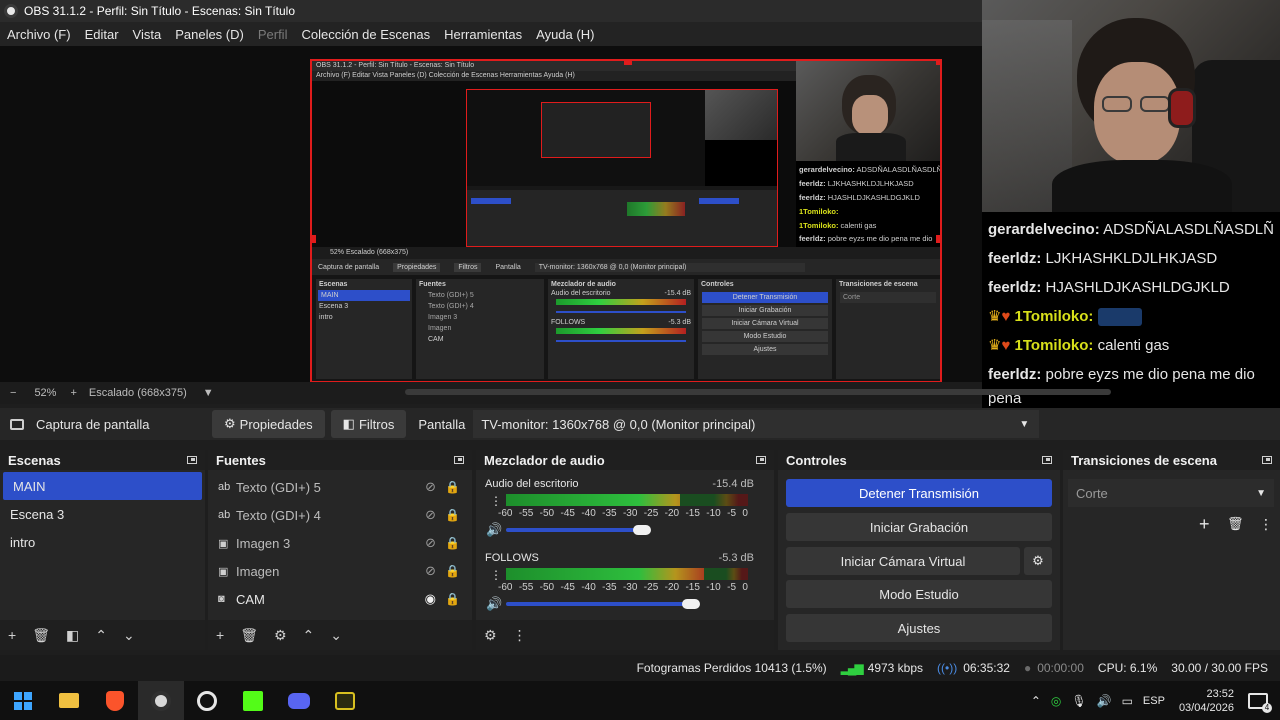  I want to click on start-virtual-camera-button: Iniciar Cámara Virtual, so click(903, 561).